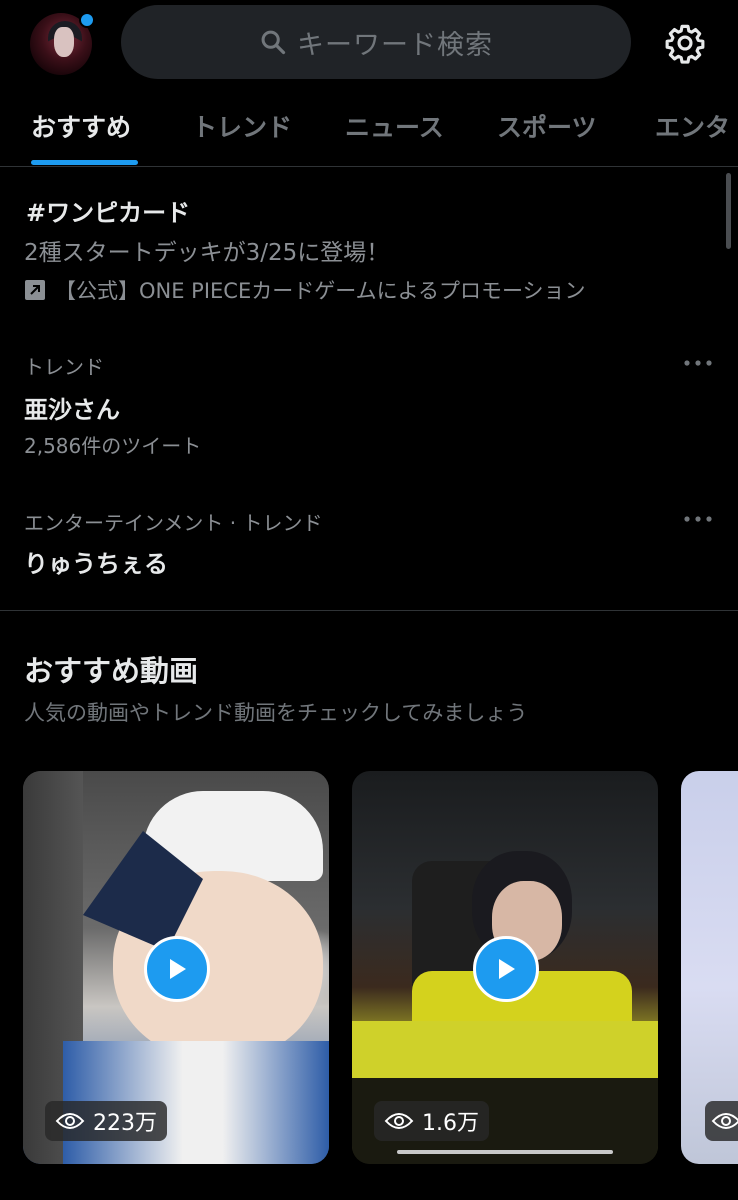  What do you see at coordinates (242, 126) in the screenshot?
I see `tab-trends: トレンド` at bounding box center [242, 126].